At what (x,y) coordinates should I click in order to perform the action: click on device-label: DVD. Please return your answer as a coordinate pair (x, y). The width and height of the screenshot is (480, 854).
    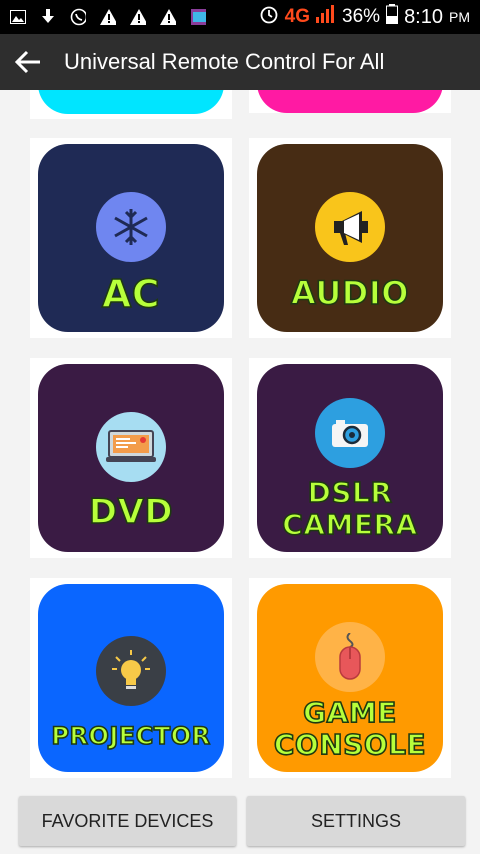
    Looking at the image, I should click on (131, 512).